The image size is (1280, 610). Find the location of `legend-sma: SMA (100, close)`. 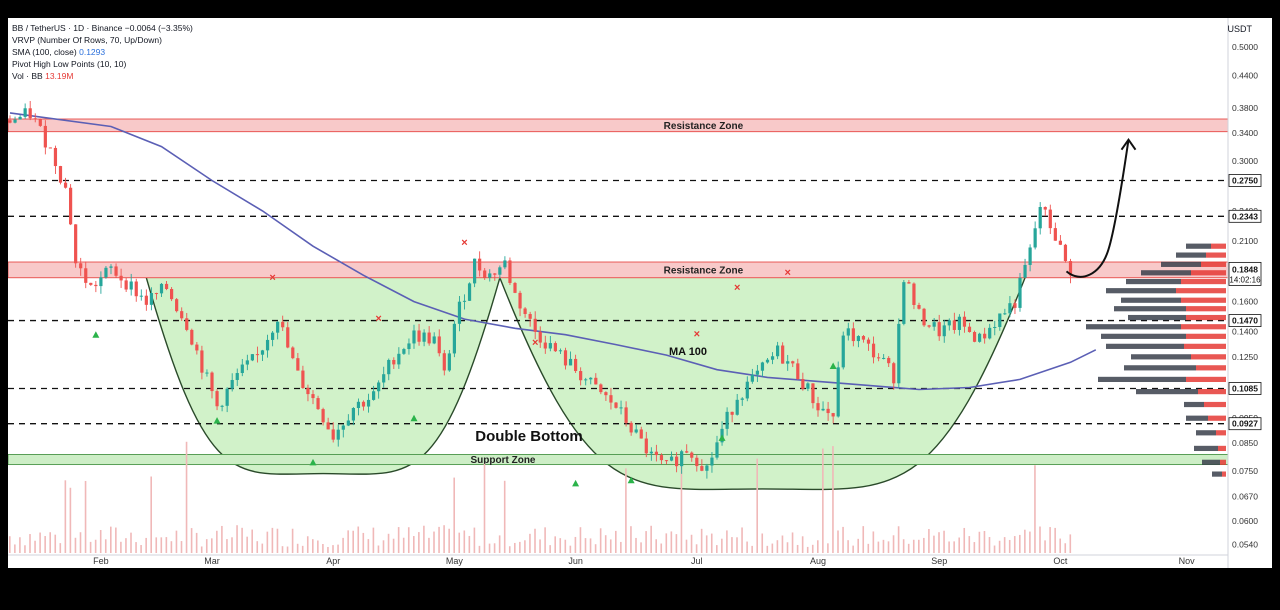

legend-sma: SMA (100, close) is located at coordinates (44, 52).